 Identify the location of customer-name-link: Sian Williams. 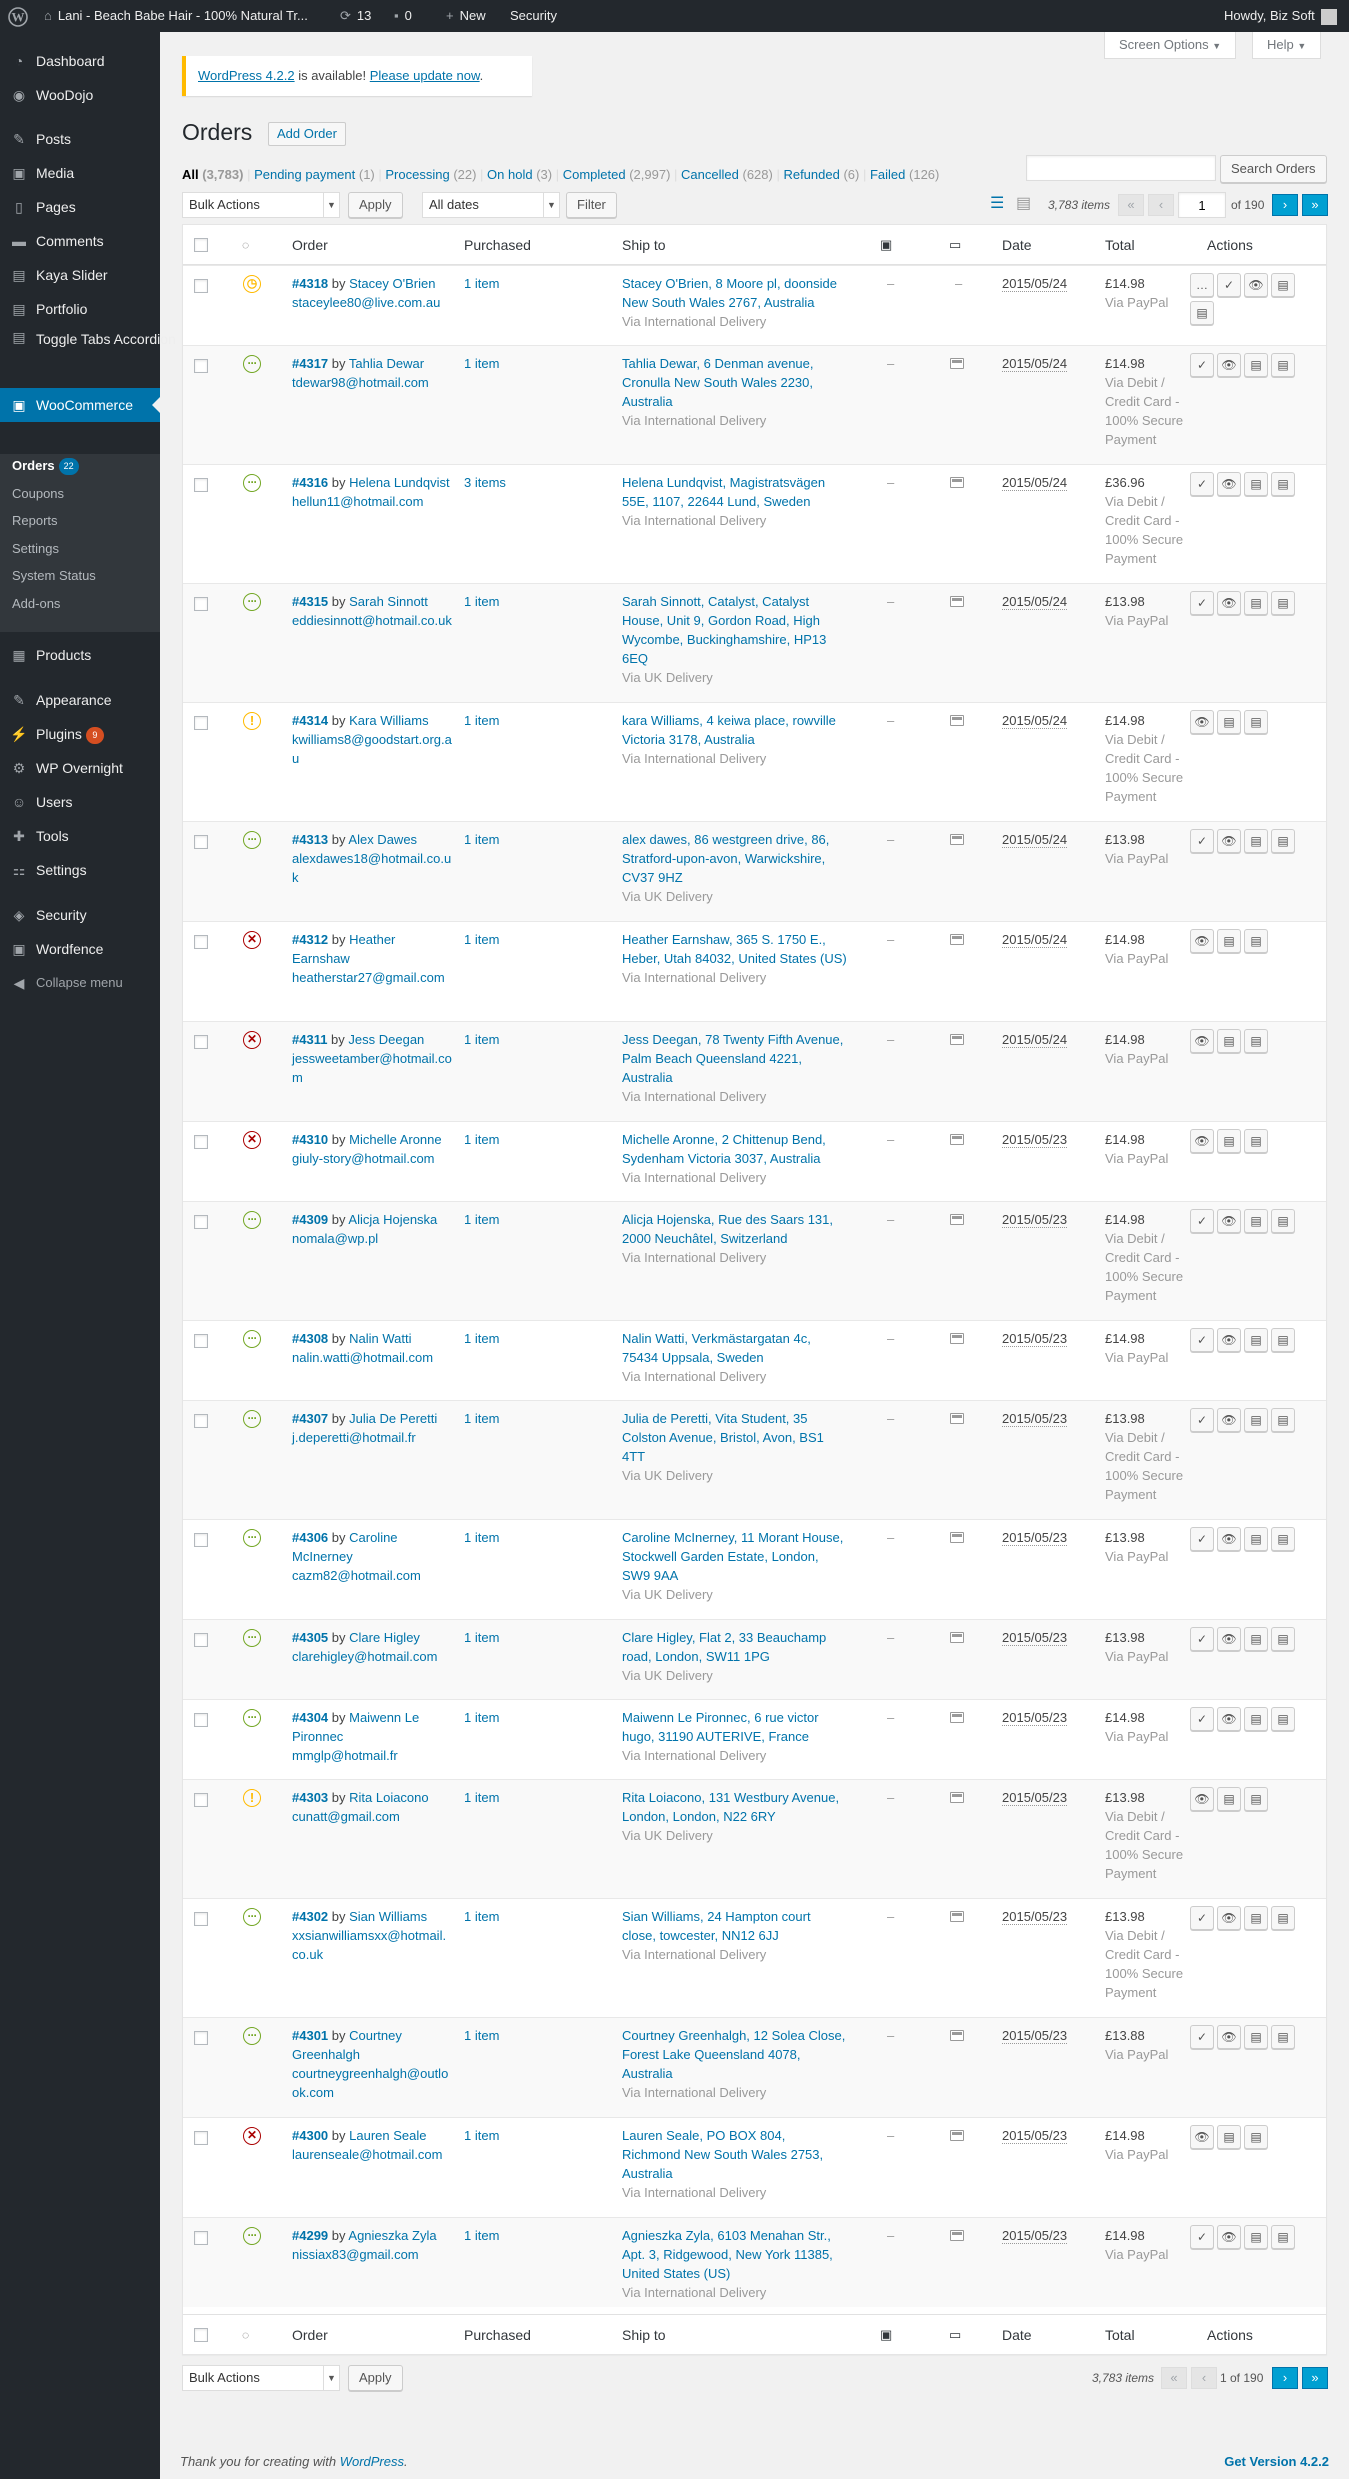
(388, 1916).